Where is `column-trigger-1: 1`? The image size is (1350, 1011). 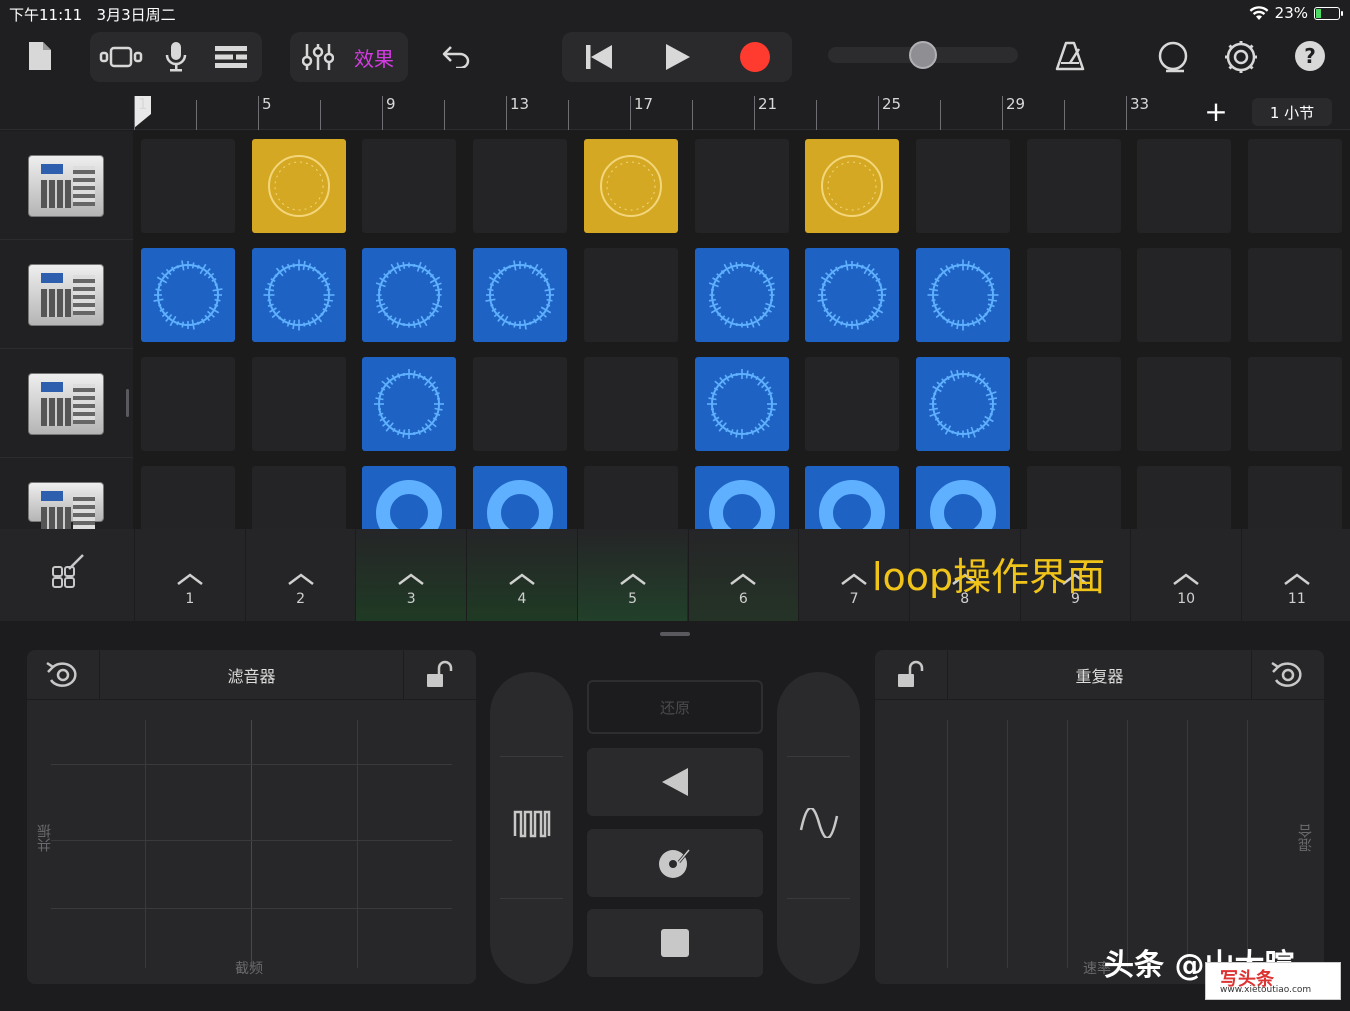
column-trigger-1: 1 is located at coordinates (189, 575).